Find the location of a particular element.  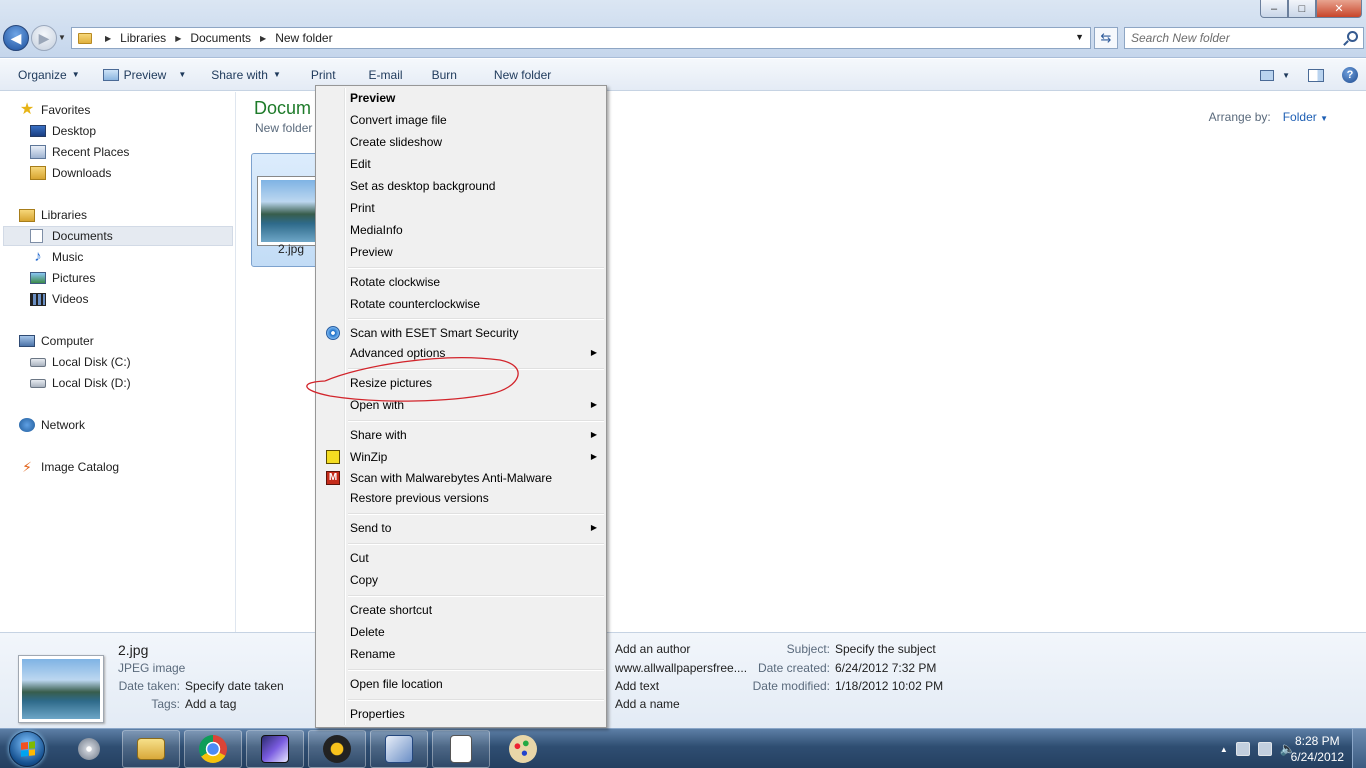

nav-favorites: ★ Favorites is located at coordinates (55, 110).